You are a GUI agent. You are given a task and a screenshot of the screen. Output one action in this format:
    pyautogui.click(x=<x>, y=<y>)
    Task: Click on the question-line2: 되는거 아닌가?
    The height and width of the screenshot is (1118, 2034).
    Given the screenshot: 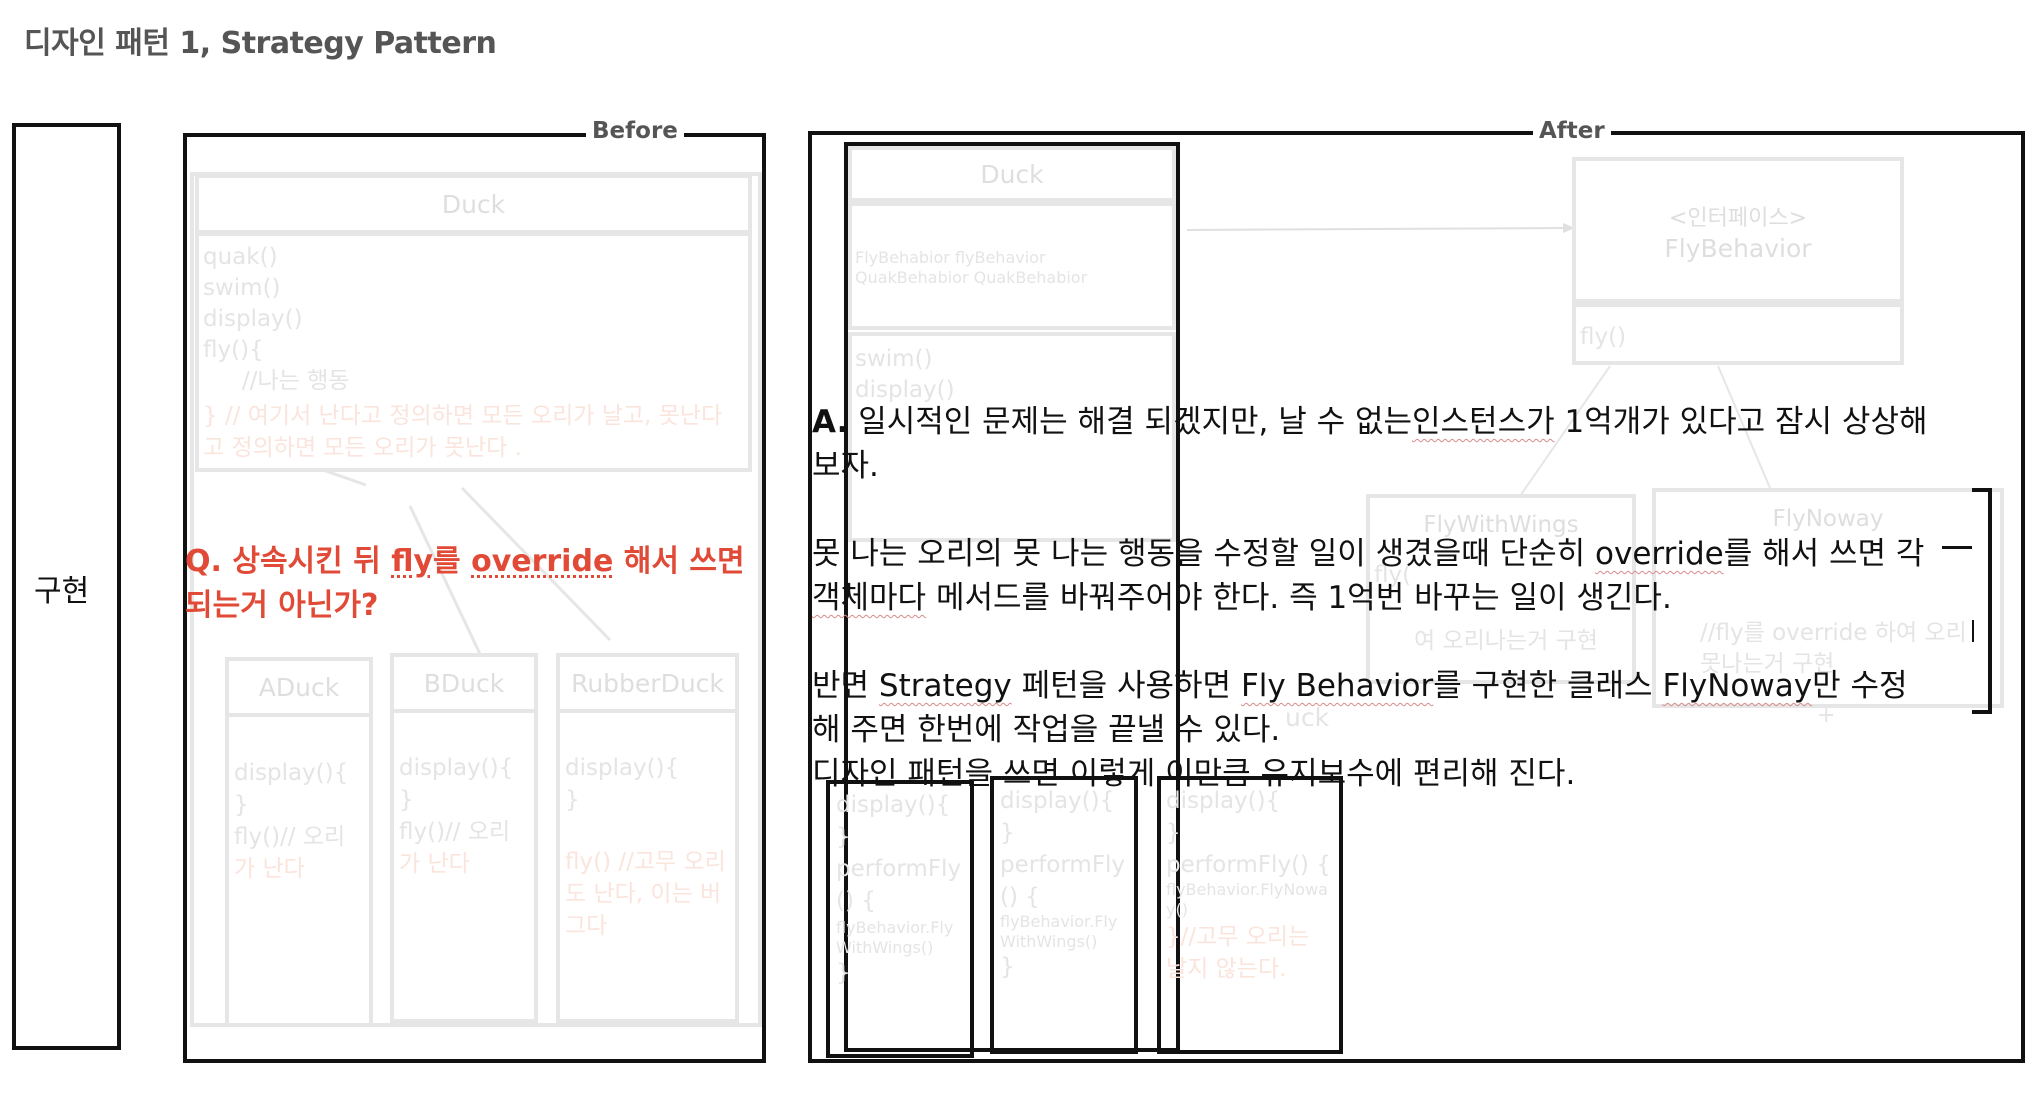 What is the action you would take?
    pyautogui.click(x=282, y=605)
    